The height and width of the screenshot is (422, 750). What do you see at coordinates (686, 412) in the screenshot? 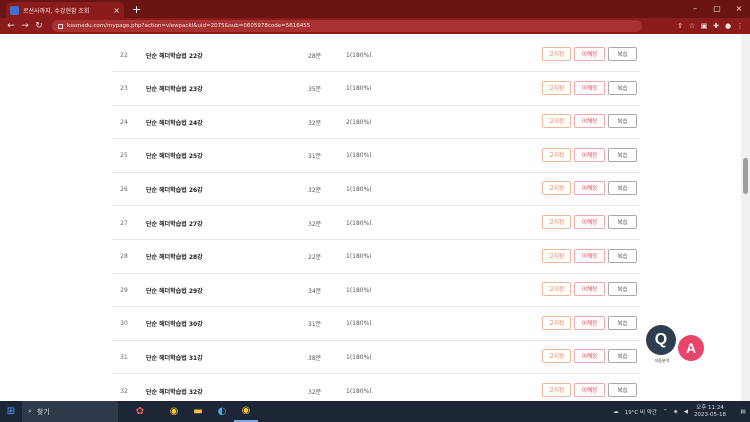
I see `volume-icon: ◀` at bounding box center [686, 412].